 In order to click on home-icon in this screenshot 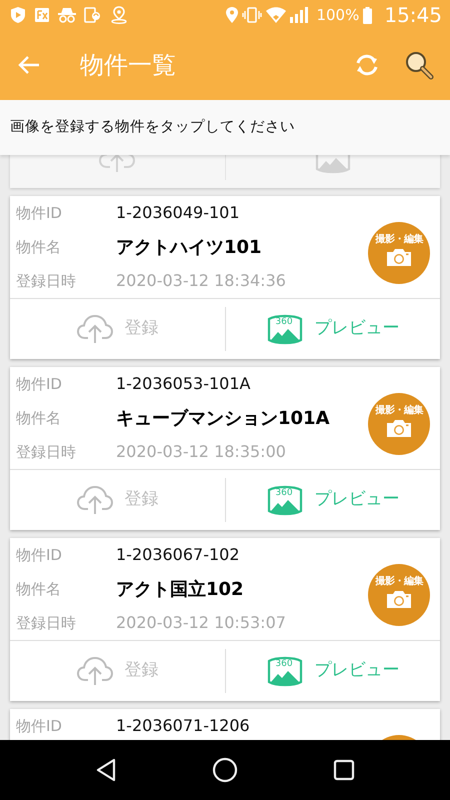, I will do `click(225, 770)`.